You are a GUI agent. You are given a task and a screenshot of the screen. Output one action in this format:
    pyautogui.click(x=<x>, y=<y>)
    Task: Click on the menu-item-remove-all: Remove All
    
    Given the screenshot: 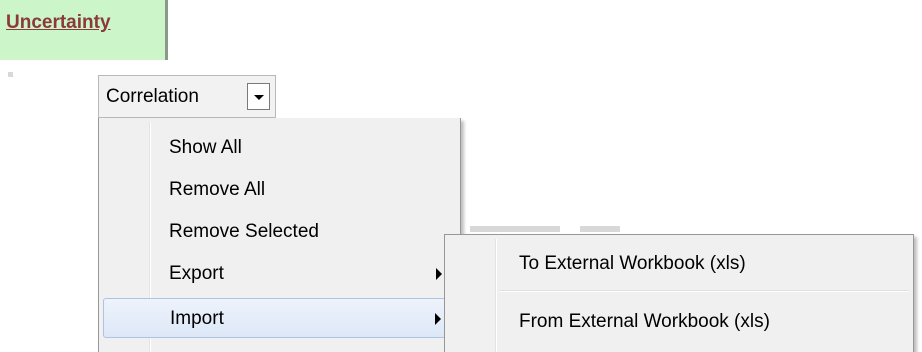 What is the action you would take?
    pyautogui.click(x=279, y=190)
    